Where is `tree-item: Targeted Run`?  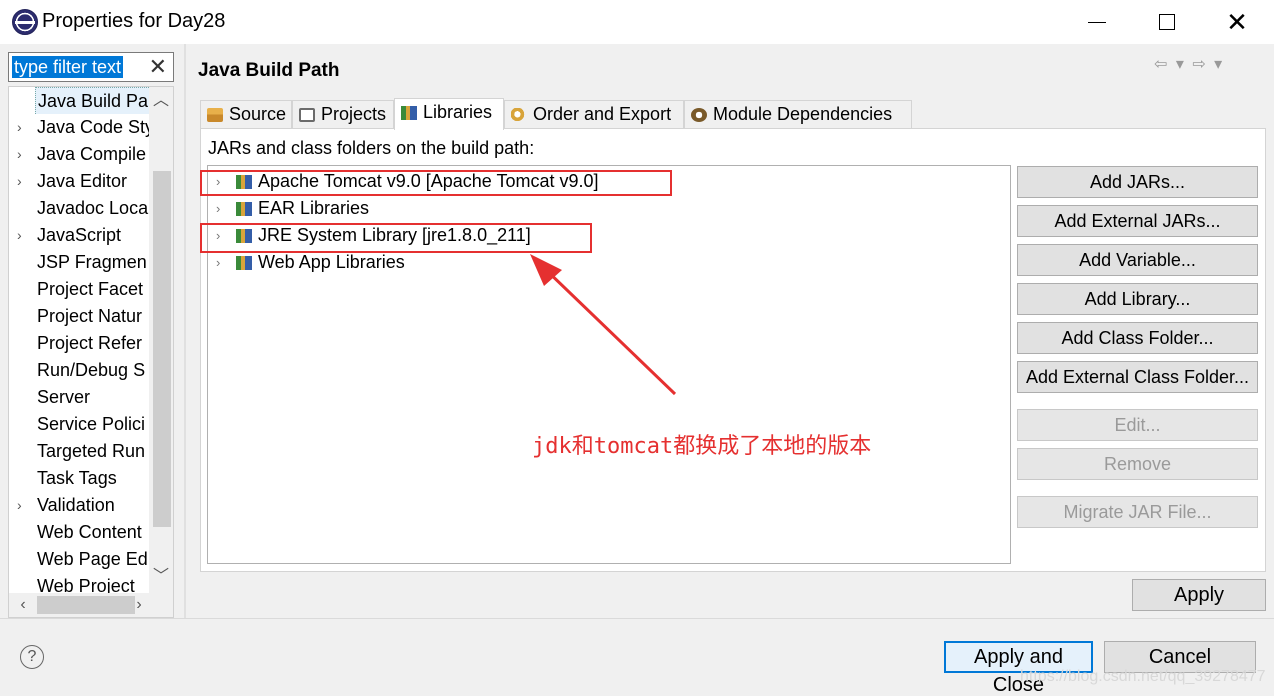 tree-item: Targeted Run is located at coordinates (79, 451).